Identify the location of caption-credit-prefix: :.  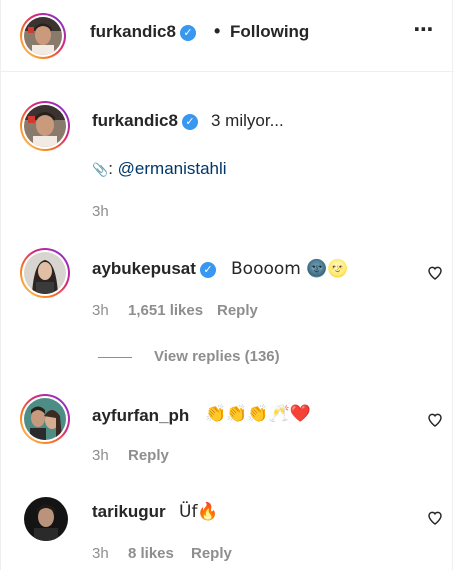
(110, 168).